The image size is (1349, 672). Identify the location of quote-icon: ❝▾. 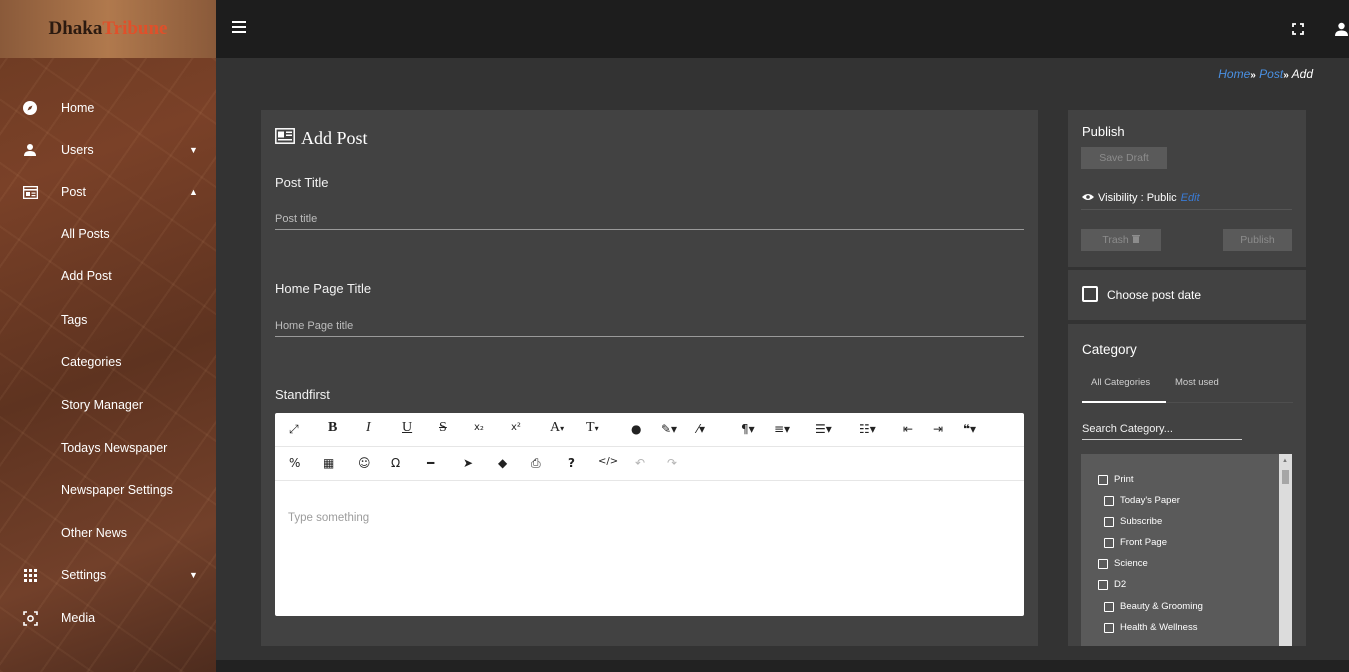
(969, 430).